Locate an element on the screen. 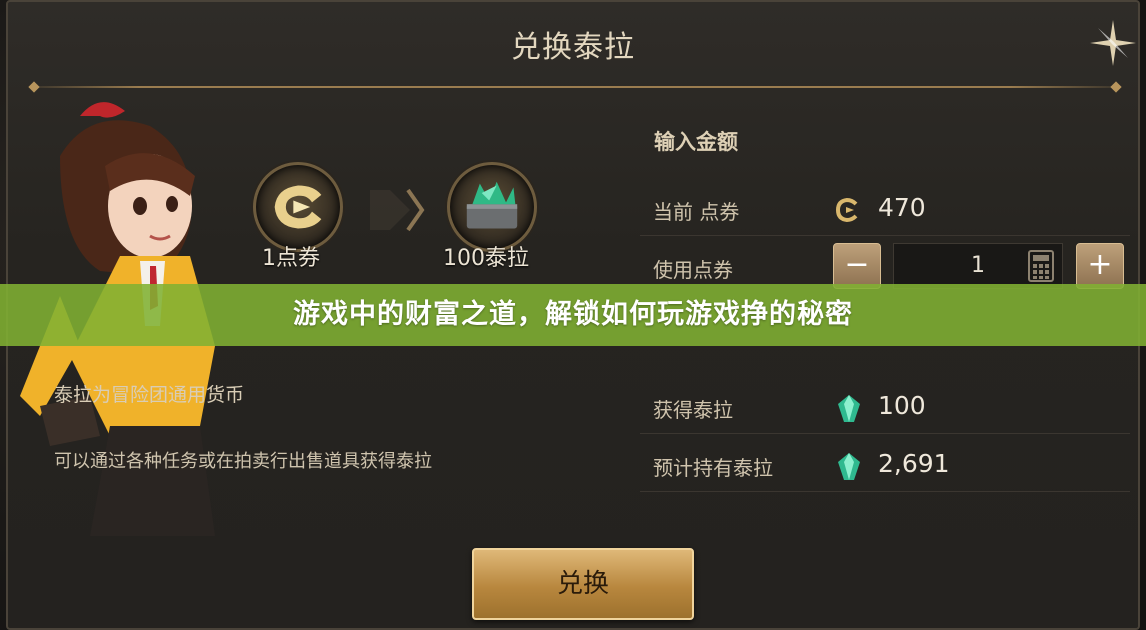 The width and height of the screenshot is (1146, 630). to-amount-label: 100泰拉 is located at coordinates (486, 258).